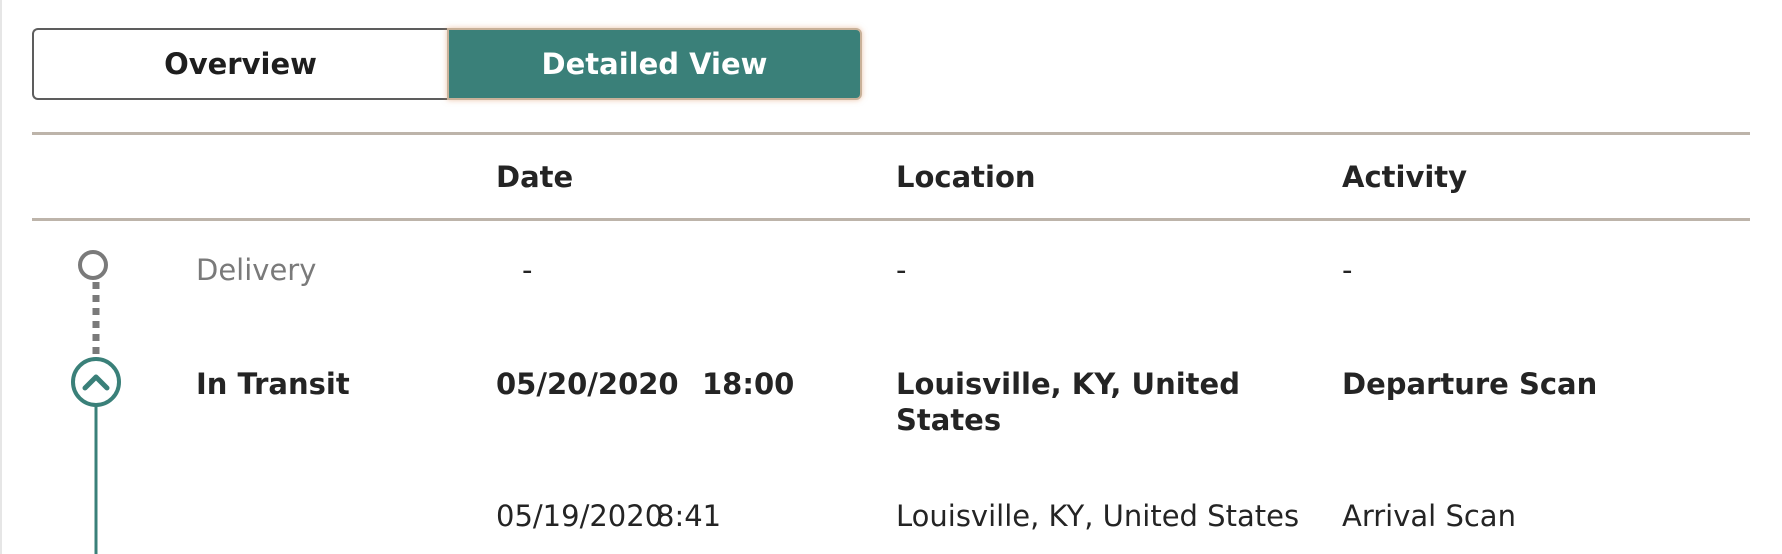 The image size is (1782, 554). I want to click on table-header-rule, so click(891, 219).